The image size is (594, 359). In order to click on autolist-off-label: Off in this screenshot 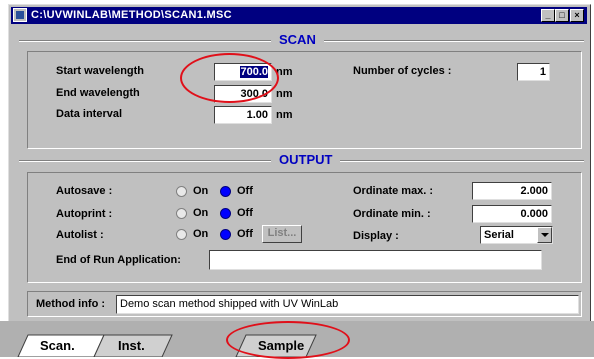, I will do `click(245, 234)`.